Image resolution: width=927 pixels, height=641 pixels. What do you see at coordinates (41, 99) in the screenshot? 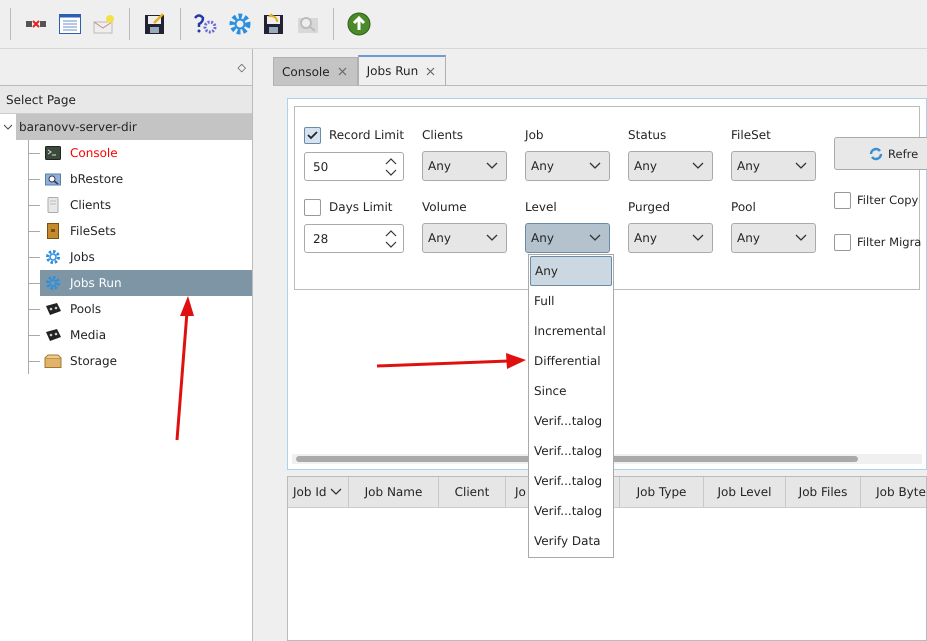
I see `panel-header: Select Page` at bounding box center [41, 99].